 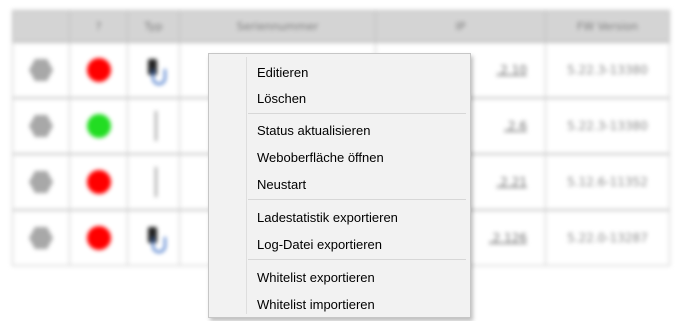 What do you see at coordinates (339, 130) in the screenshot?
I see `menu-item-refresh-status: Status aktualisieren` at bounding box center [339, 130].